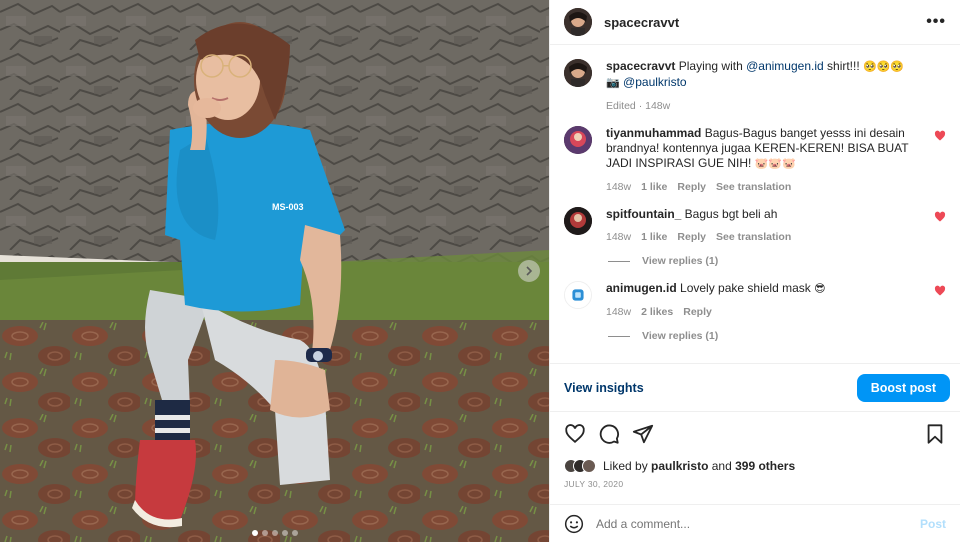 This screenshot has width=960, height=542. Describe the element at coordinates (933, 524) in the screenshot. I see `post-comment-button: Post` at that location.